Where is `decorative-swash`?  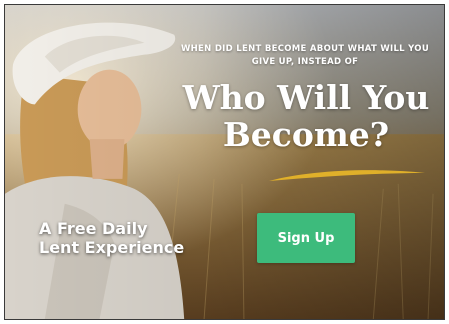 decorative-swash is located at coordinates (347, 175).